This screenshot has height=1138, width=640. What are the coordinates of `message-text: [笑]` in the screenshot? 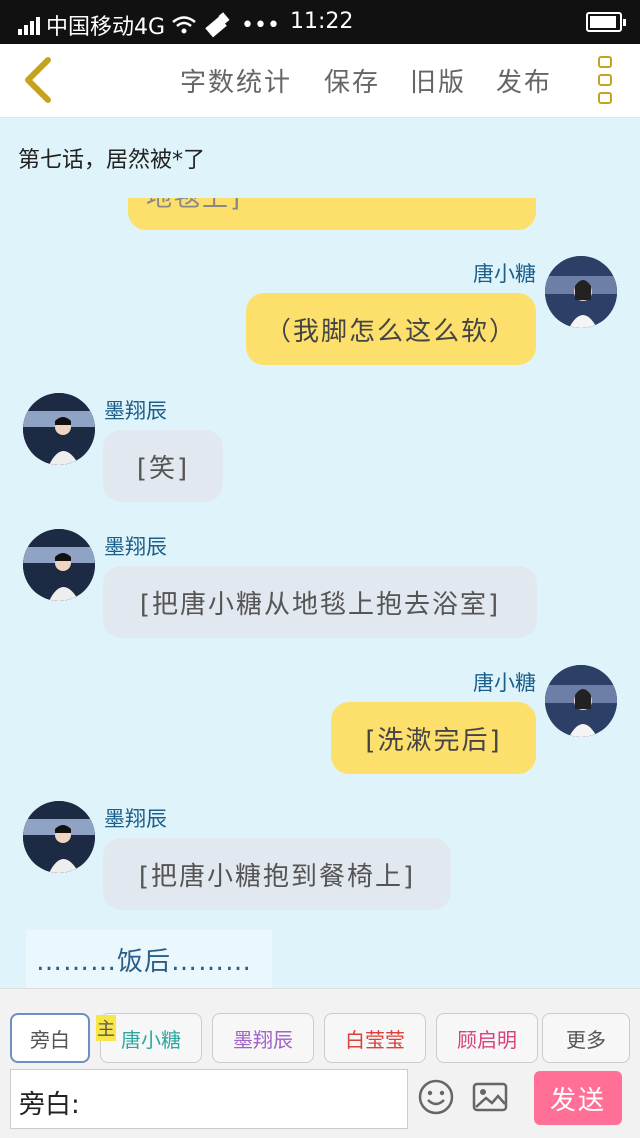 It's located at (163, 468).